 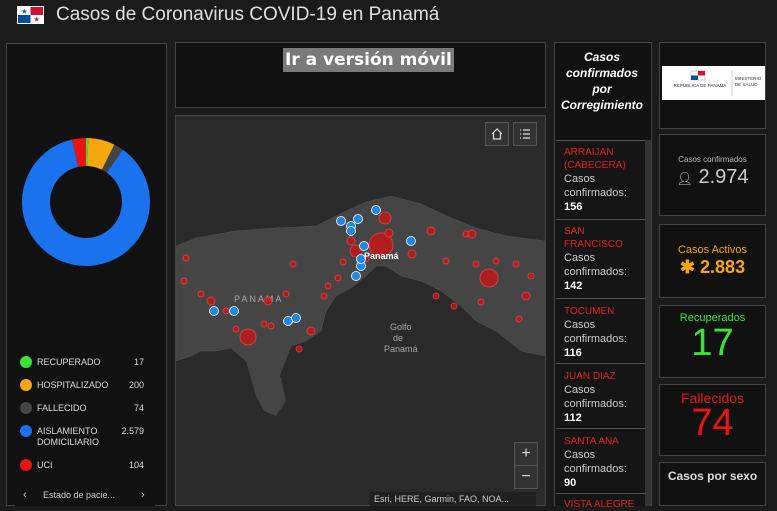 I want to click on confirmed-cases-value-row: 👤︎ 2.974, so click(x=712, y=177).